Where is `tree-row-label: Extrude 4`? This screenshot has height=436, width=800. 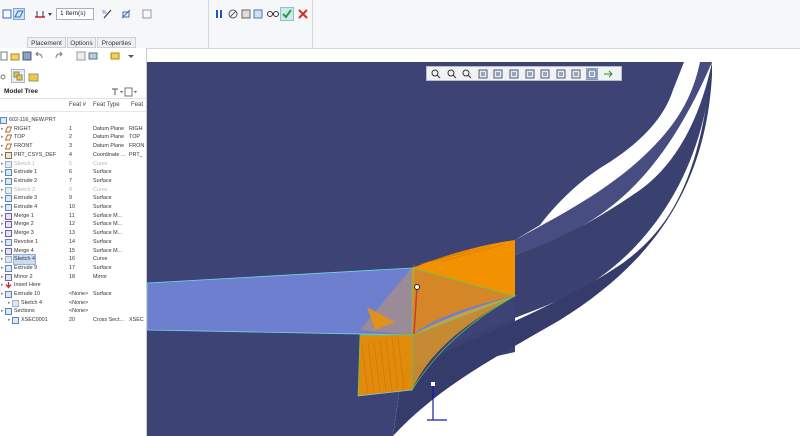 tree-row-label: Extrude 4 is located at coordinates (26, 207).